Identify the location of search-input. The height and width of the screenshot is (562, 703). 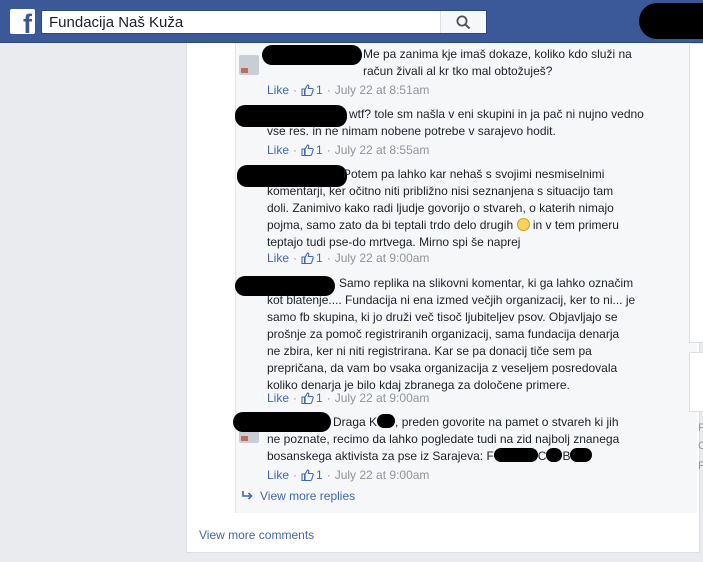
(241, 22).